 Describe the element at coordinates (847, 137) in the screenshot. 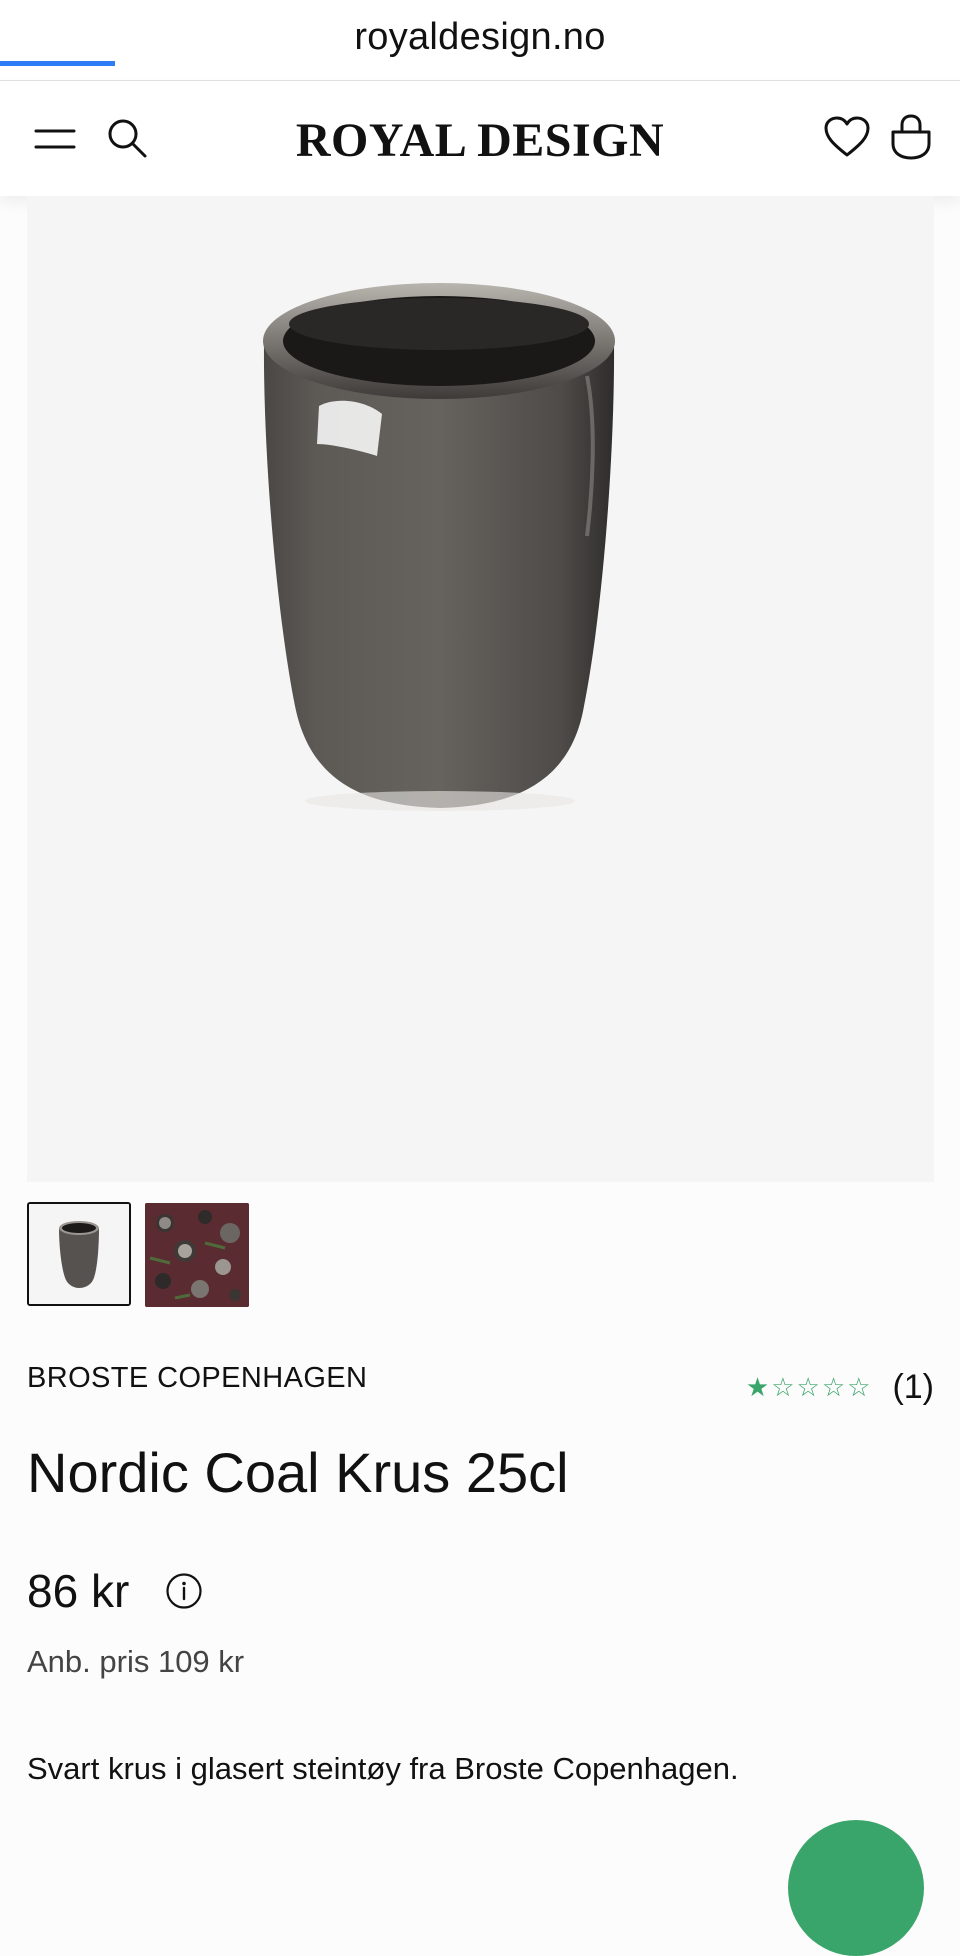

I see `heart-icon` at that location.